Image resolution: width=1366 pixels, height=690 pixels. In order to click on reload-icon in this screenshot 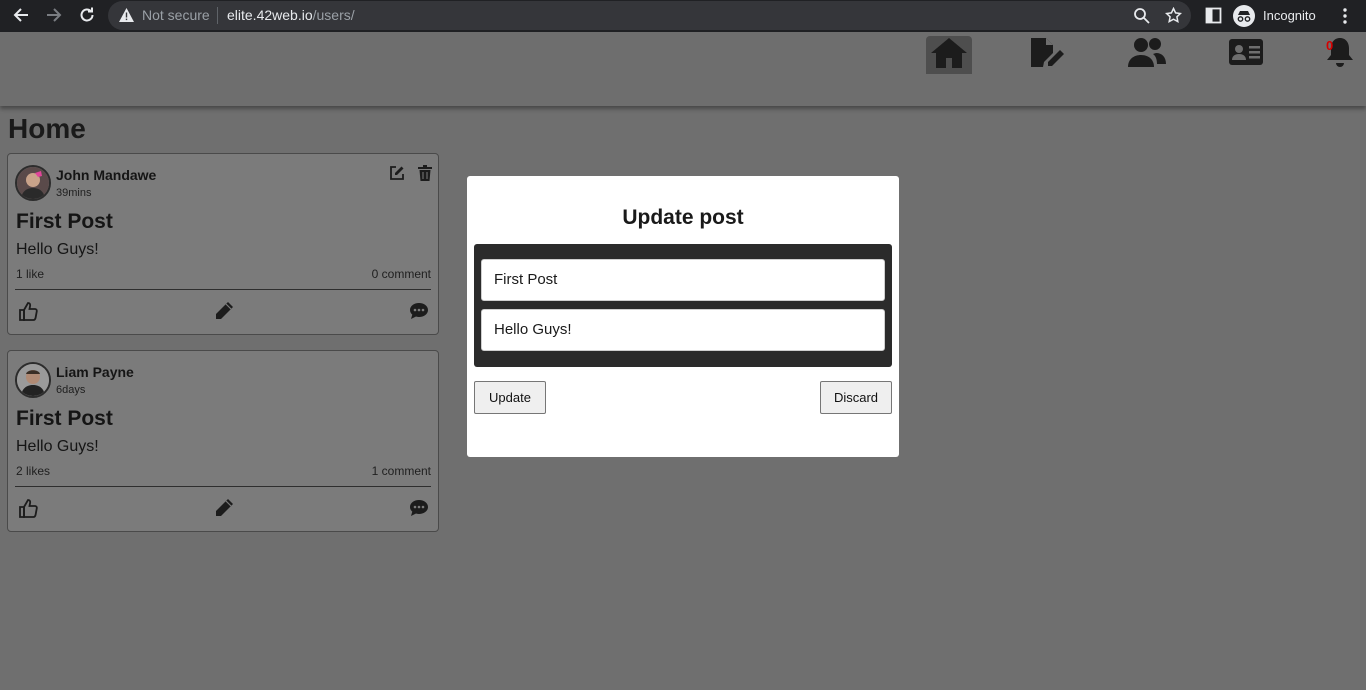, I will do `click(87, 15)`.